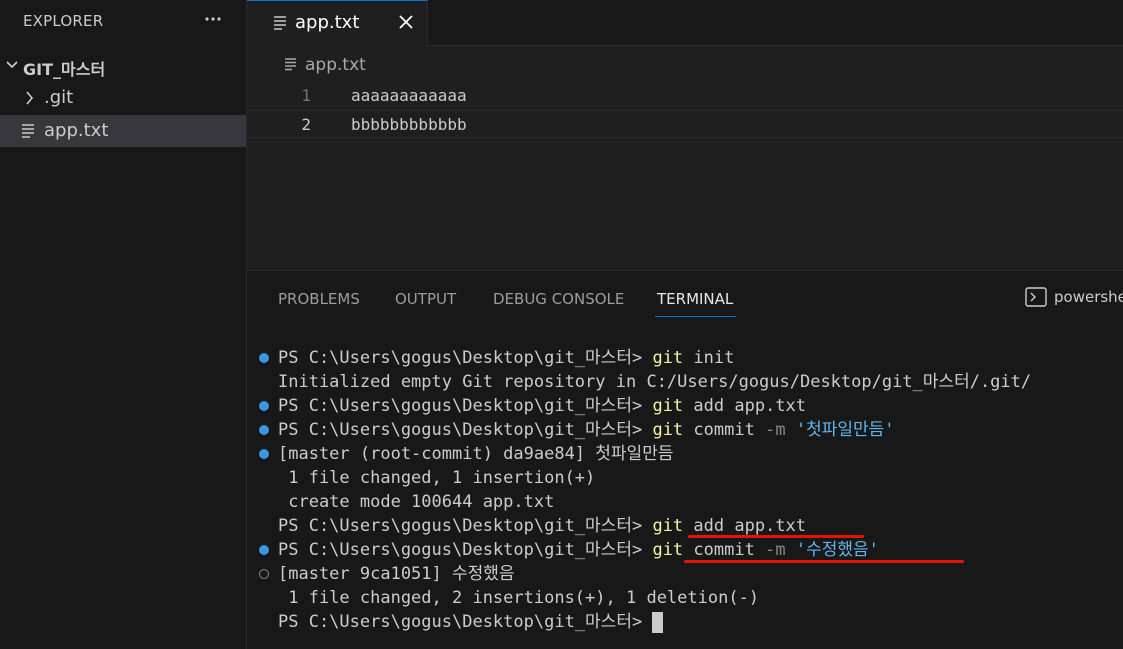  I want to click on editor-line: 1 aaaaaaaaaaaa, so click(685, 96).